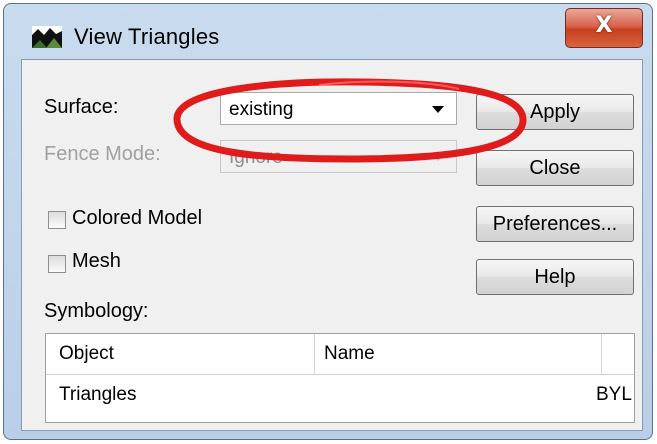  What do you see at coordinates (98, 394) in the screenshot?
I see `cell-object: Triangles` at bounding box center [98, 394].